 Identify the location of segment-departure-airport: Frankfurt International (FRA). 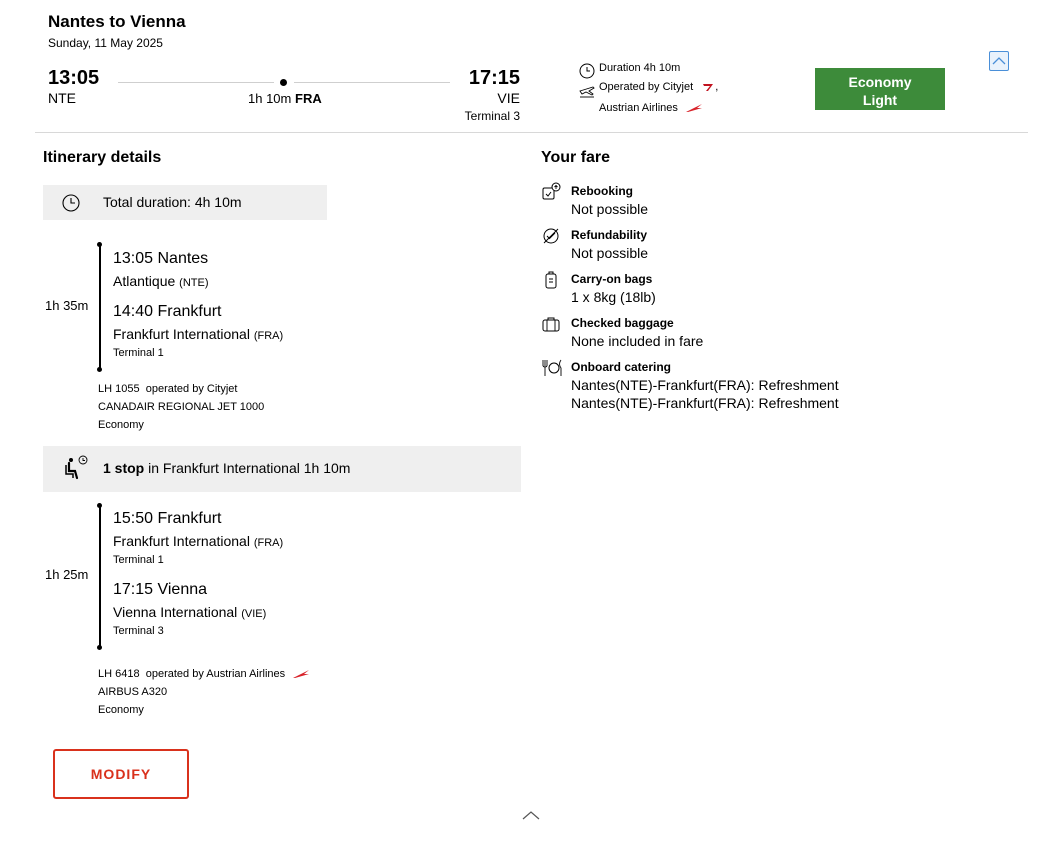
(198, 541).